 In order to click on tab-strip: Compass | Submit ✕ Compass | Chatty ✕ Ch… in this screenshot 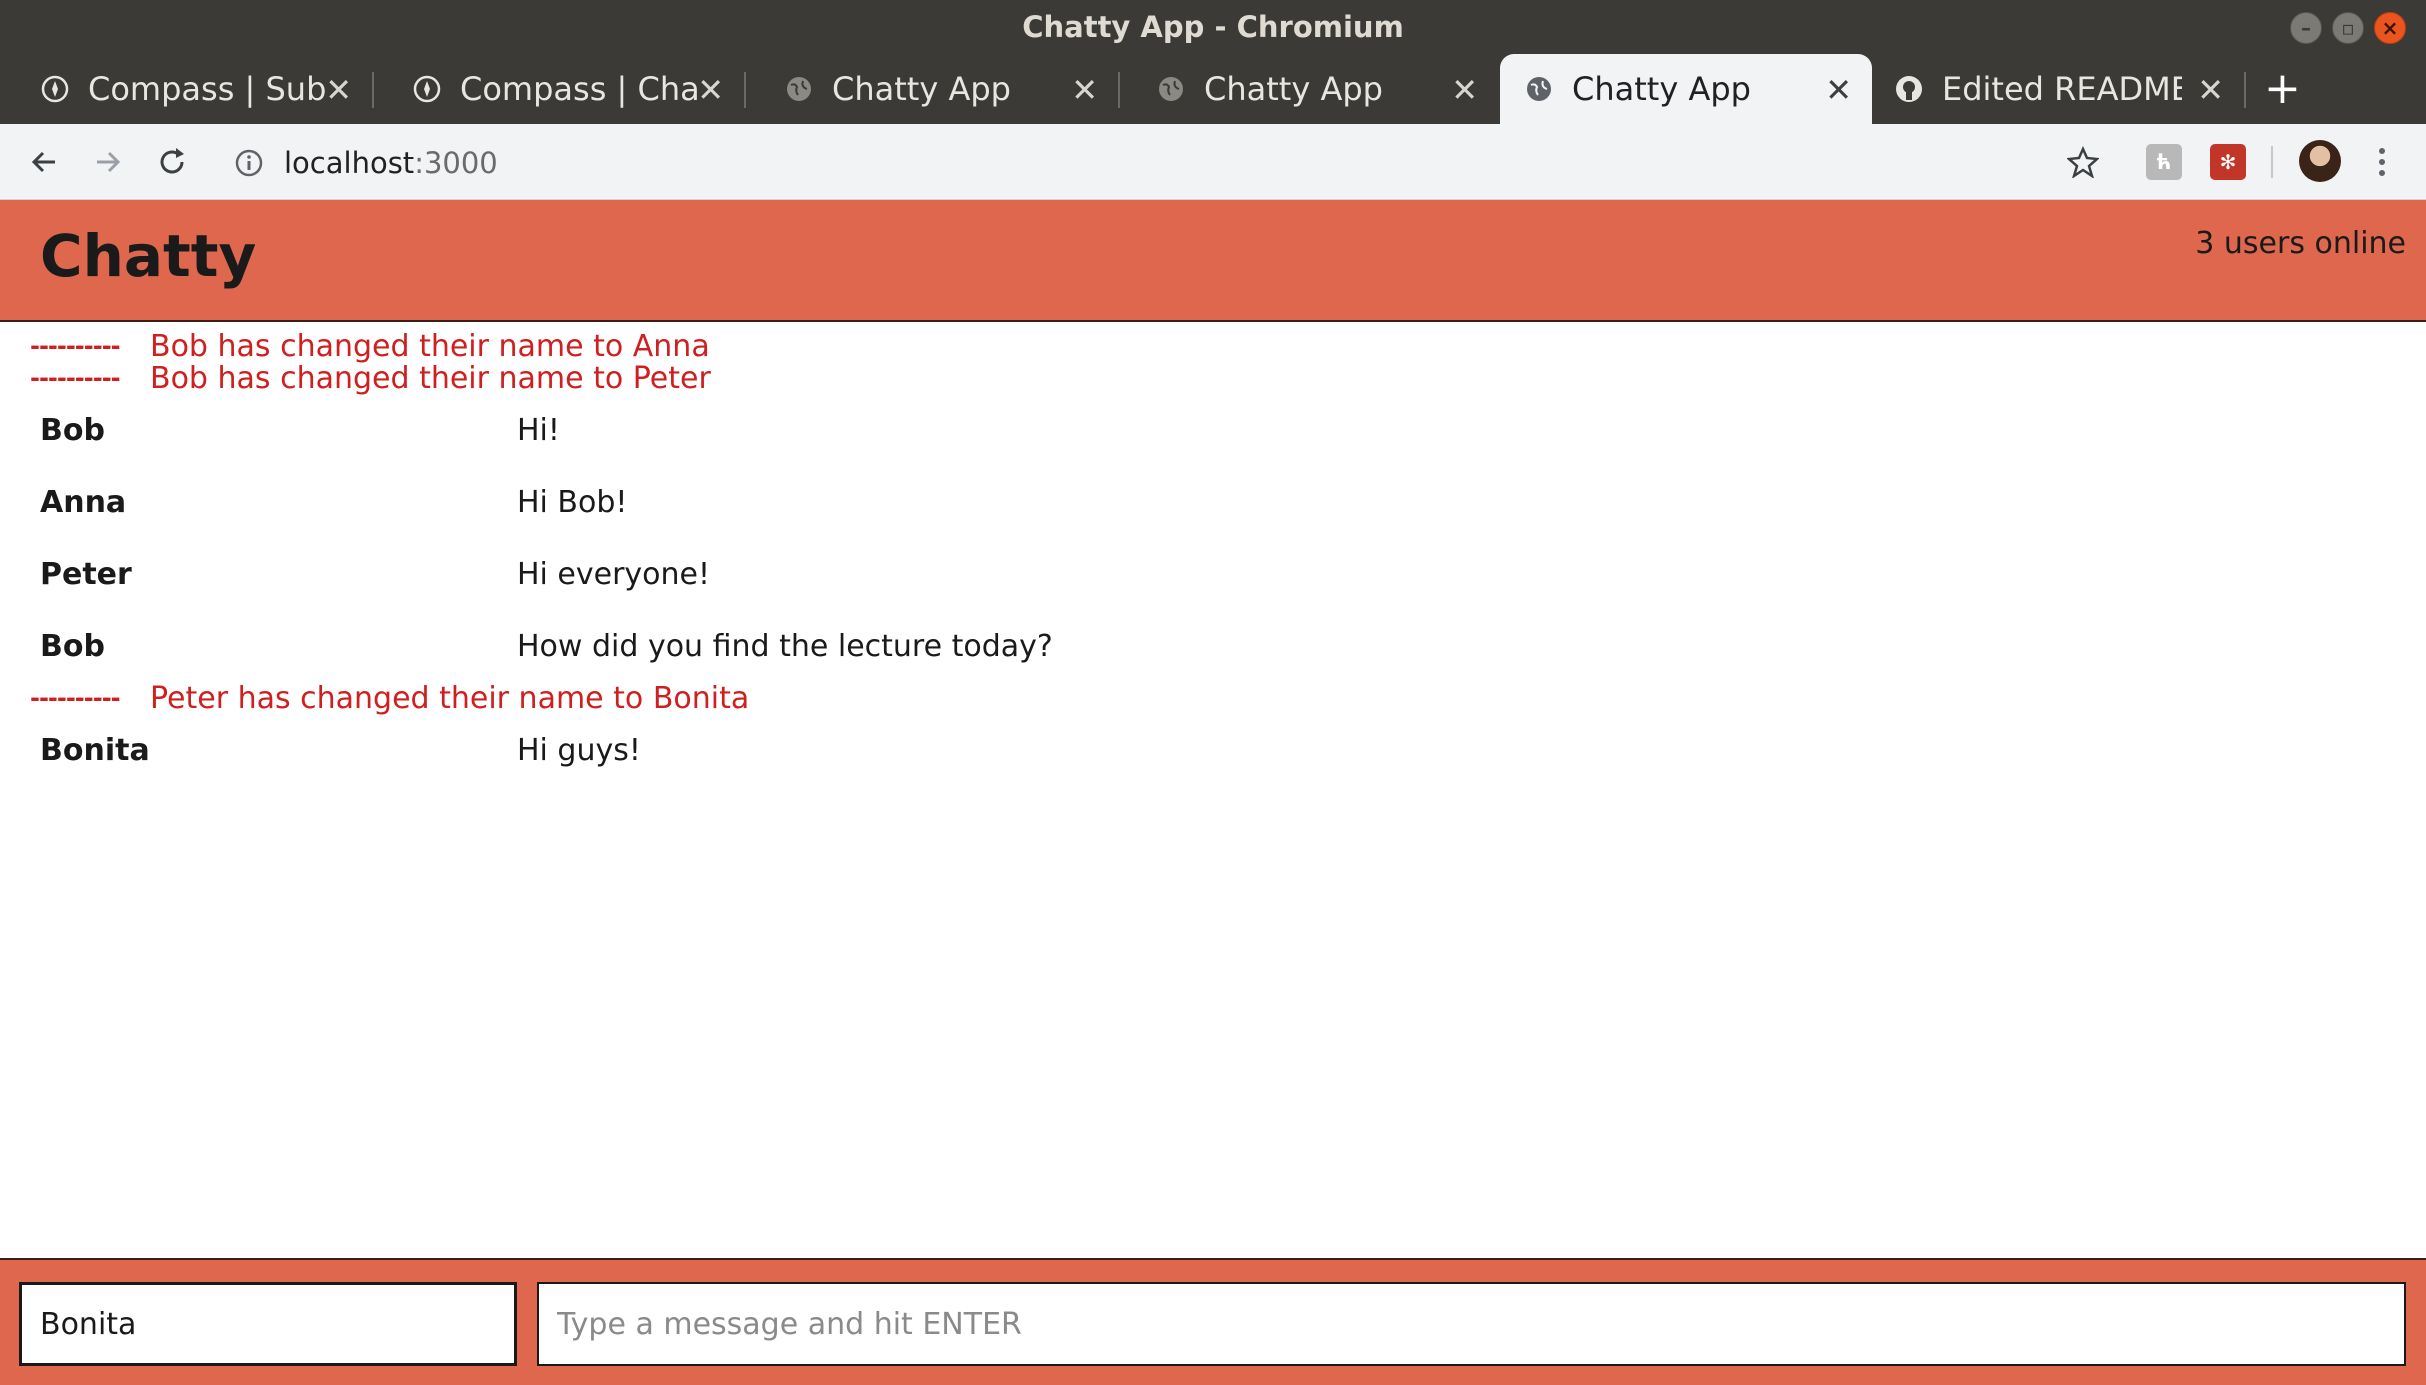, I will do `click(1213, 89)`.